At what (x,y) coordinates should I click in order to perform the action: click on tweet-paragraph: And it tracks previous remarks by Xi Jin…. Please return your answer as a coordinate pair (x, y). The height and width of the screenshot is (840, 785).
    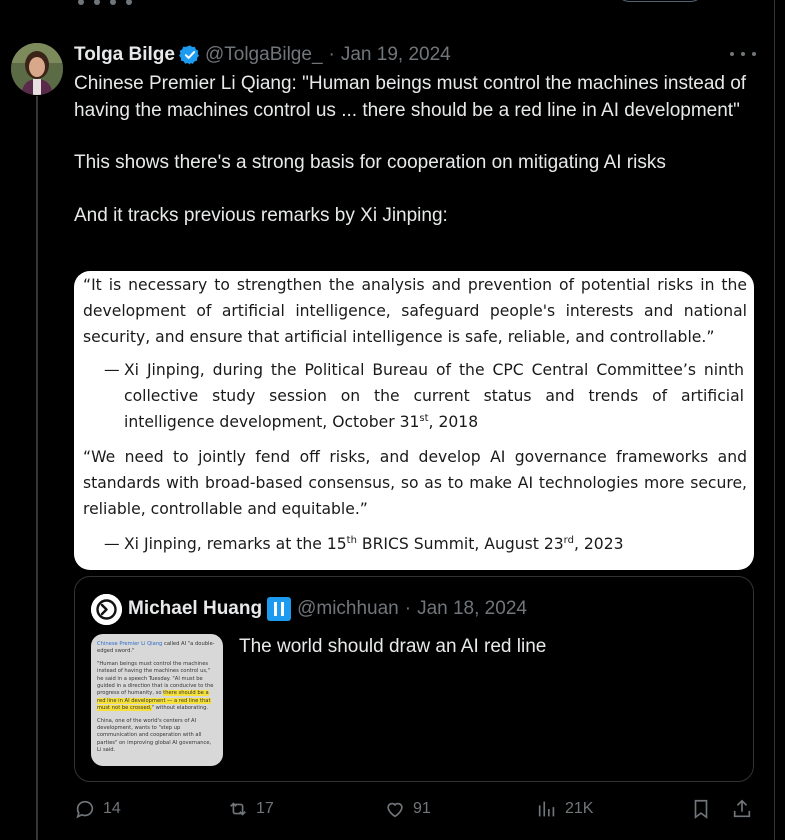
    Looking at the image, I should click on (261, 215).